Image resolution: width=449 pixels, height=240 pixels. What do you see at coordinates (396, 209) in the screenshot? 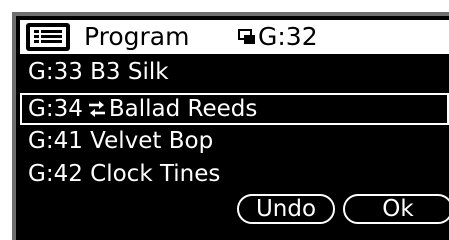
I see `ok-button: Ok` at bounding box center [396, 209].